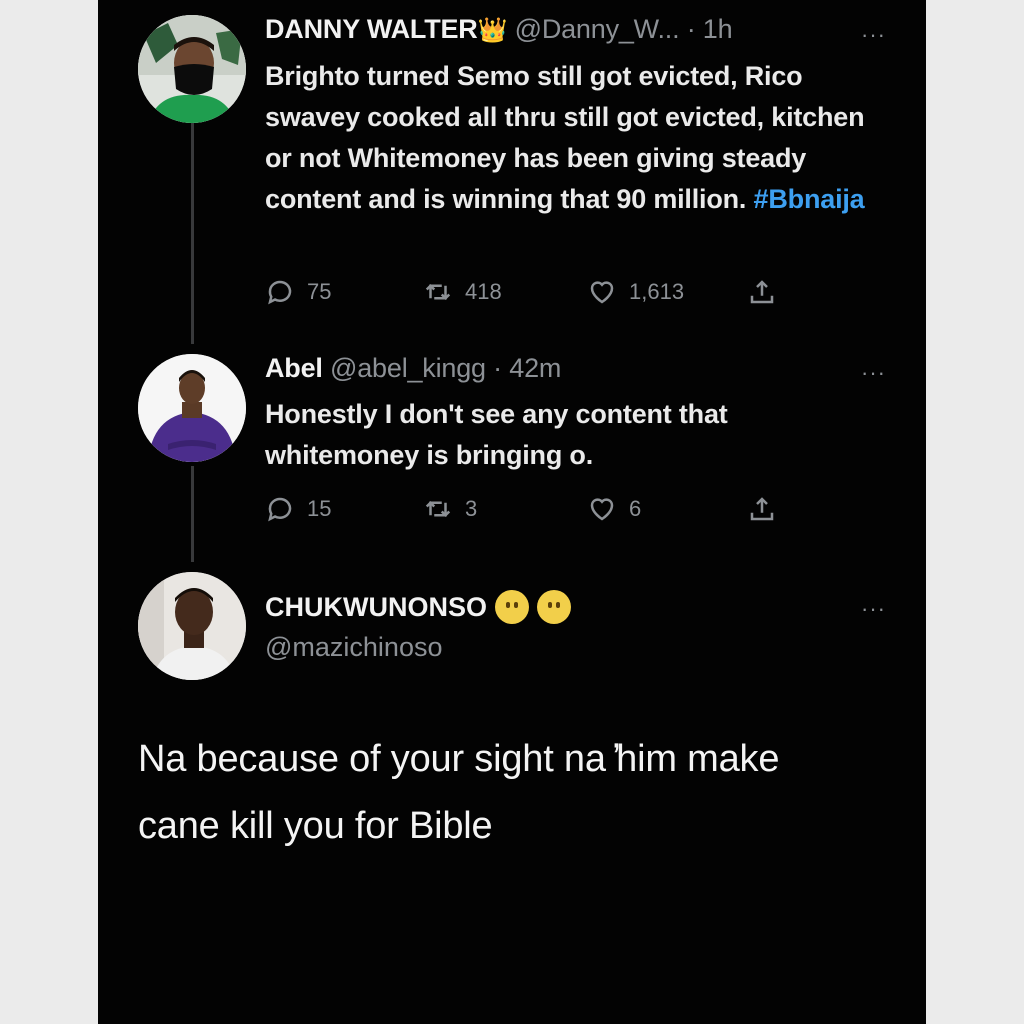 This screenshot has width=1024, height=1024. What do you see at coordinates (294, 368) in the screenshot?
I see `author-name: Abel` at bounding box center [294, 368].